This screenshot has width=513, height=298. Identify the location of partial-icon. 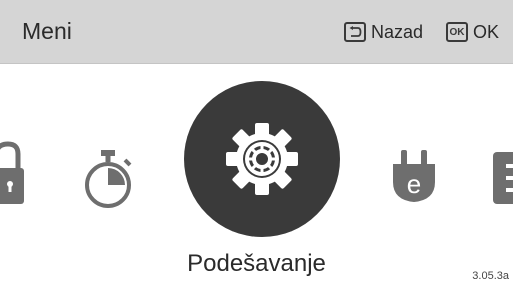
(503, 178).